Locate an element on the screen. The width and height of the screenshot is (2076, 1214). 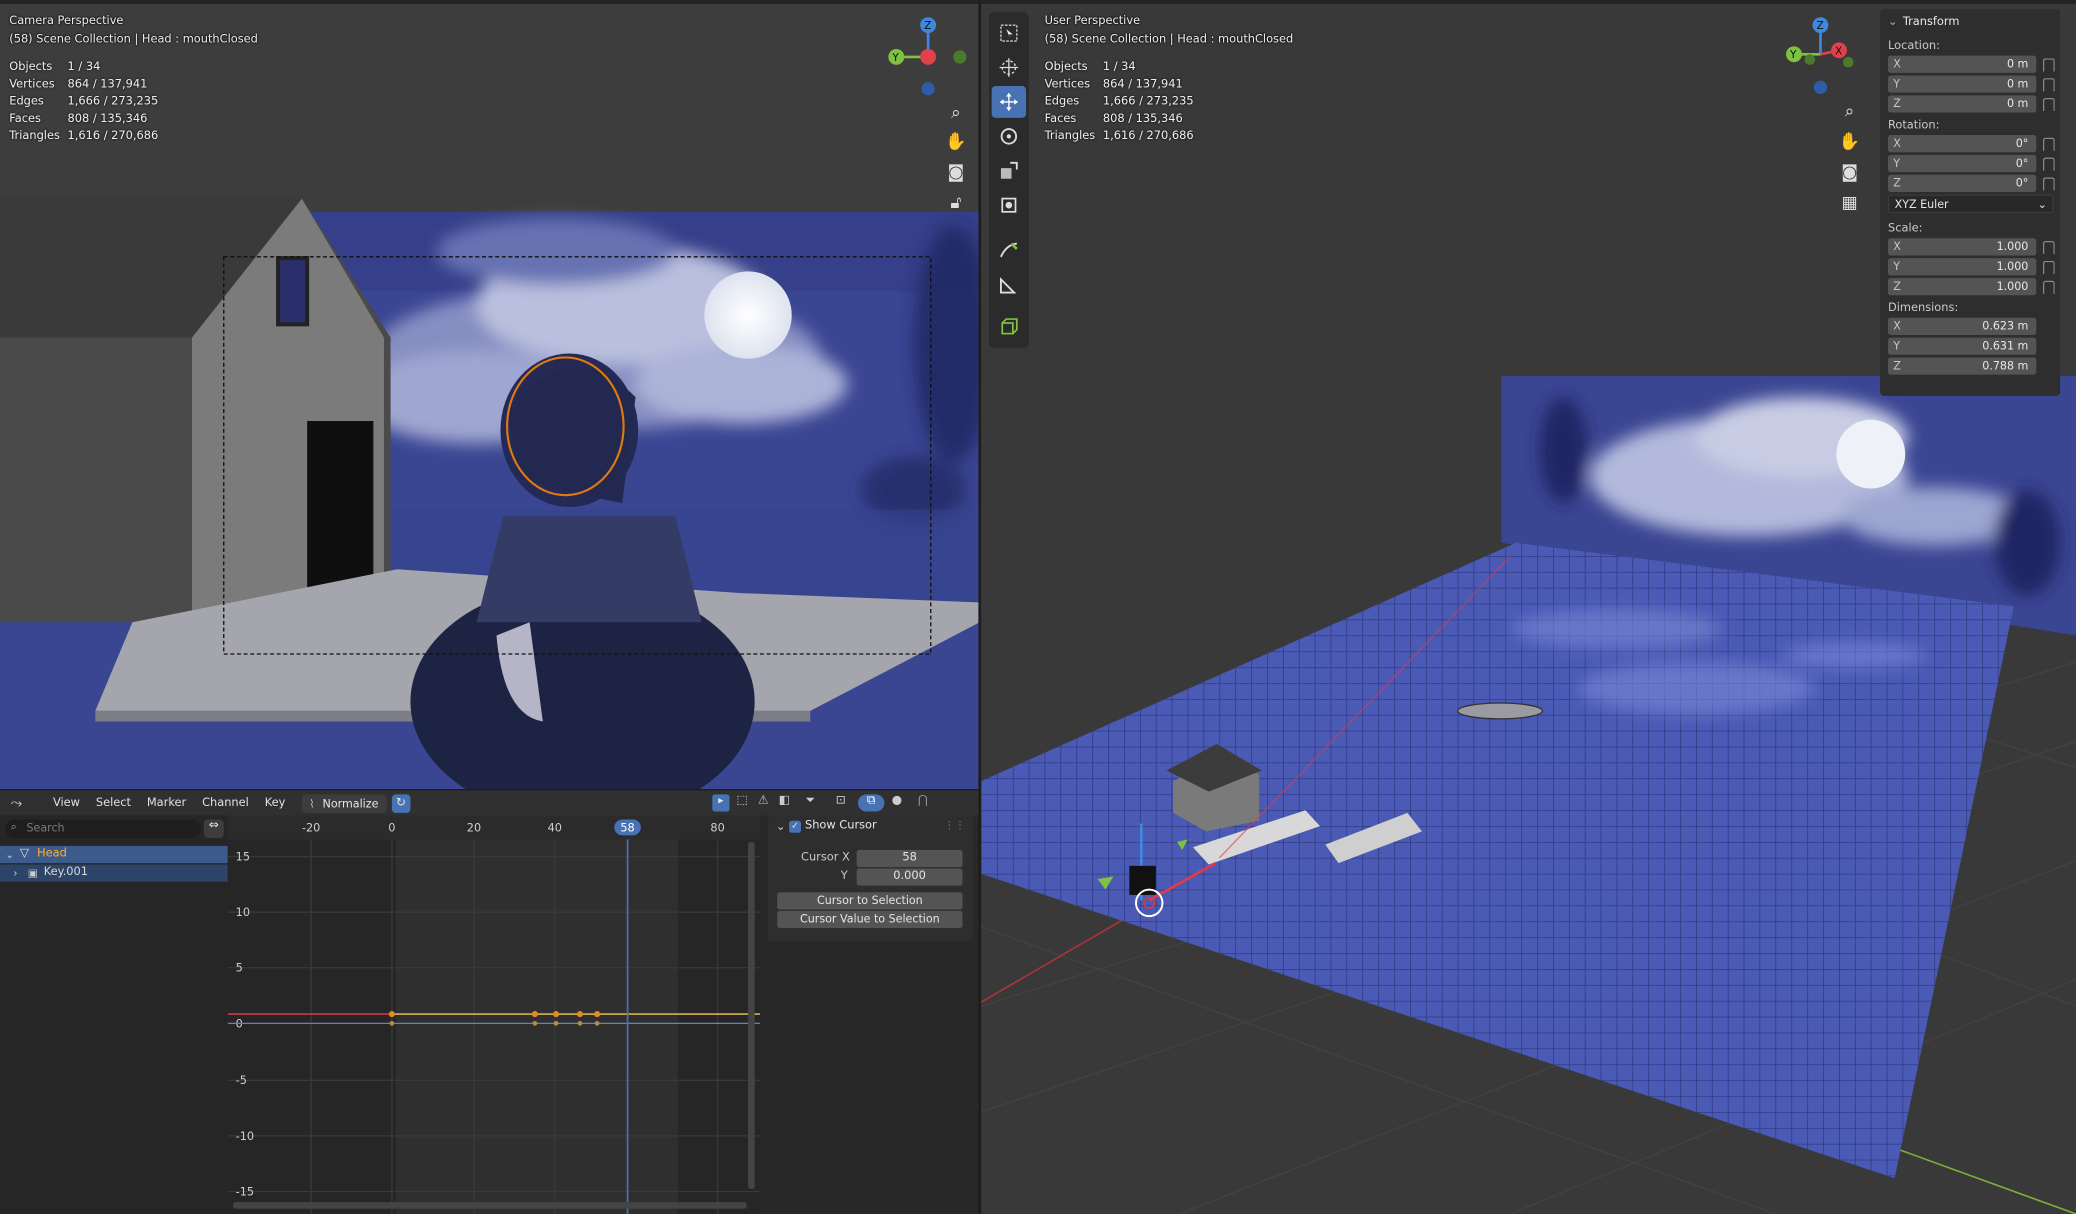
dimension-row: Z 0.788 m is located at coordinates (1970, 366).